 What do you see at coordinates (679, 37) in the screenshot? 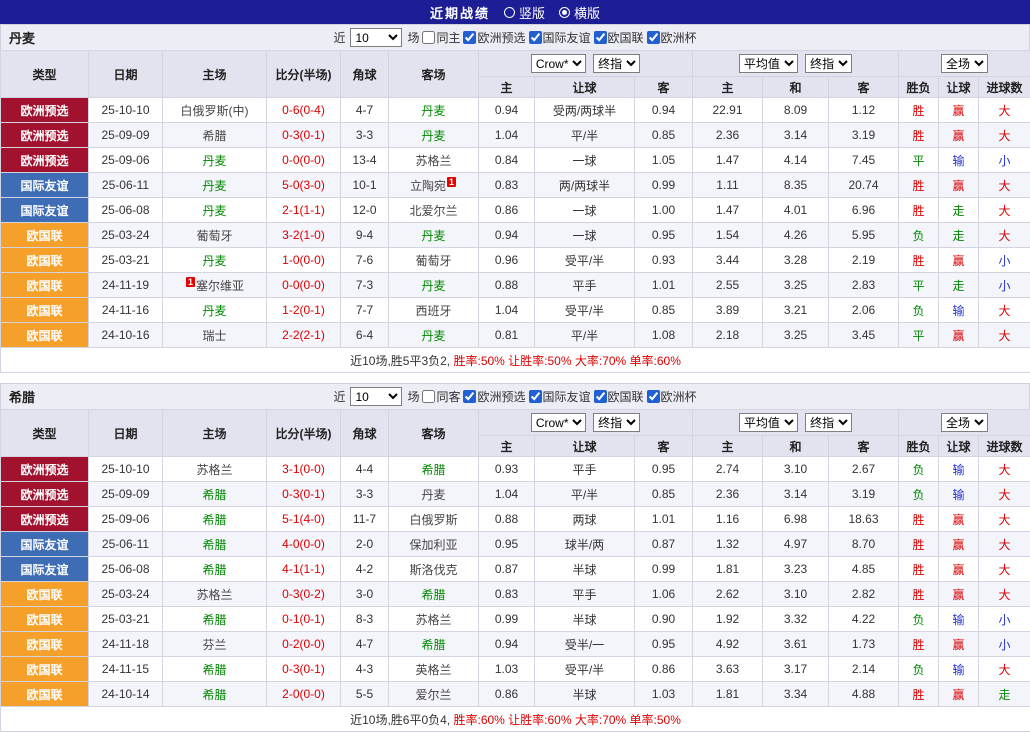
I see `competition-label: 欧洲杯` at bounding box center [679, 37].